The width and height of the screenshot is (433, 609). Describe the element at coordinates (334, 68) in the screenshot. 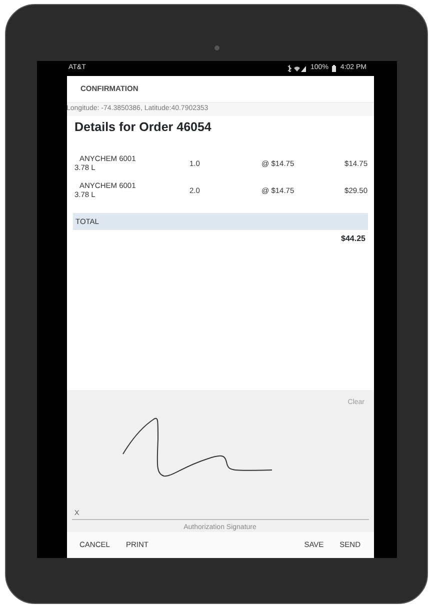

I see `battery-icon` at that location.